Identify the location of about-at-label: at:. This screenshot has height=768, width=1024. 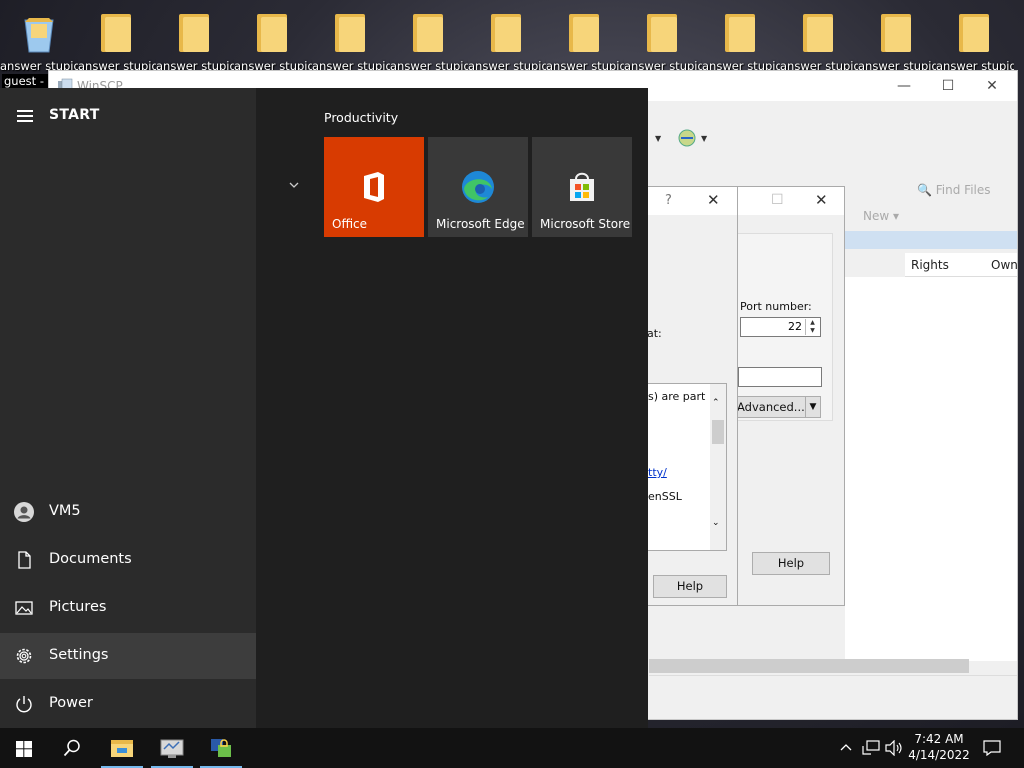
(654, 333).